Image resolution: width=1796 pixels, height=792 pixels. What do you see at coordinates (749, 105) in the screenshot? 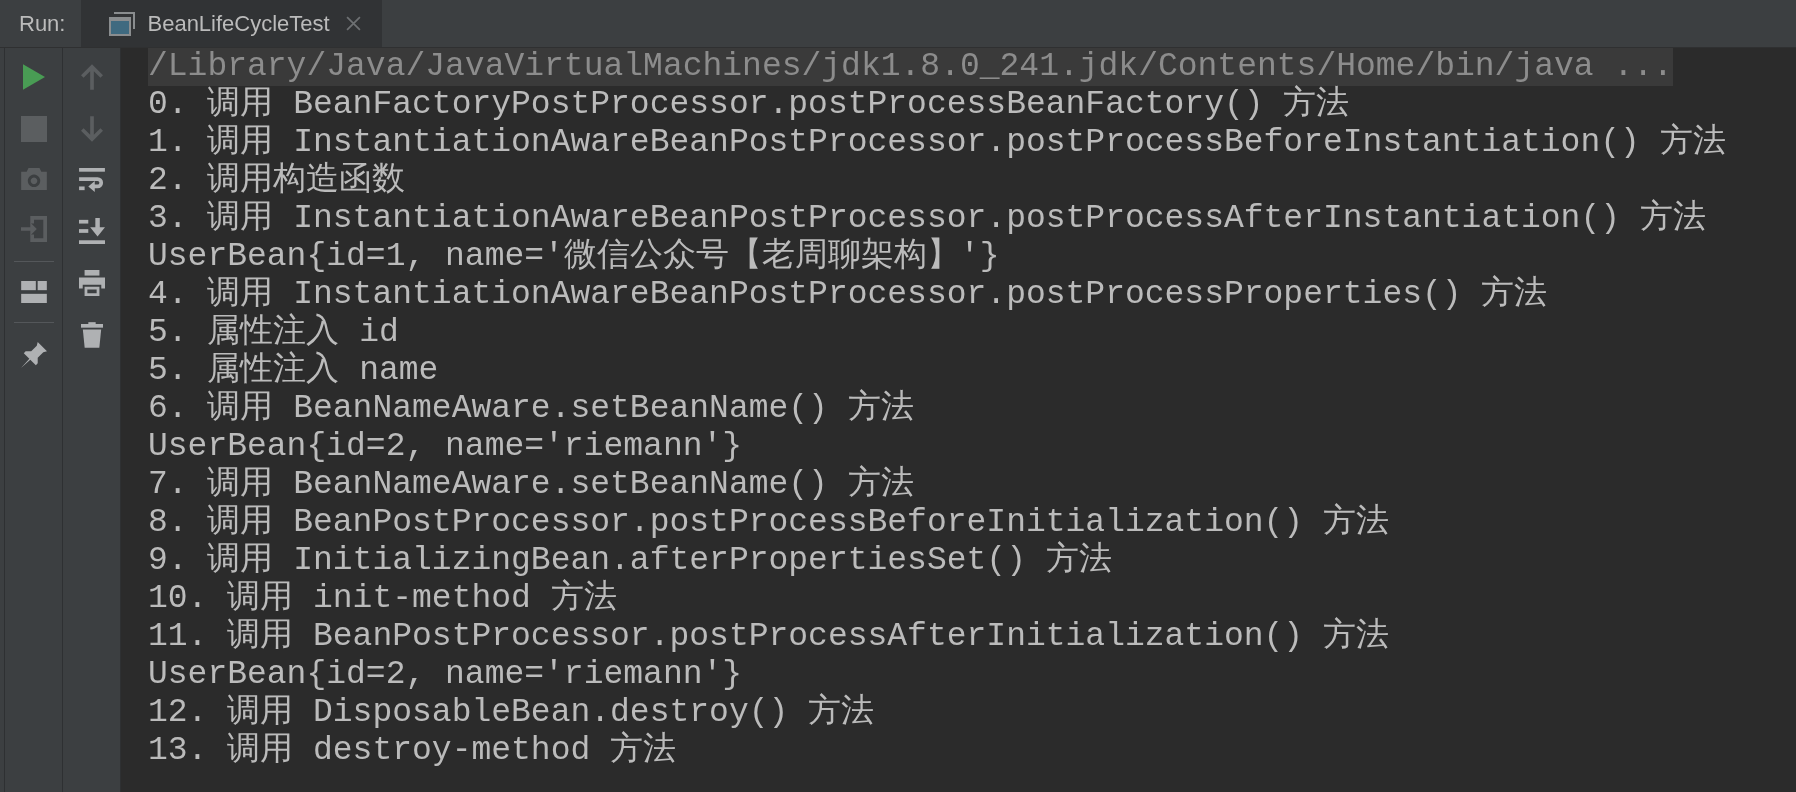
I see `output-line: 0. 调用 BeanFactoryPostProcessor.postProcessBeanFactory() 方法` at bounding box center [749, 105].